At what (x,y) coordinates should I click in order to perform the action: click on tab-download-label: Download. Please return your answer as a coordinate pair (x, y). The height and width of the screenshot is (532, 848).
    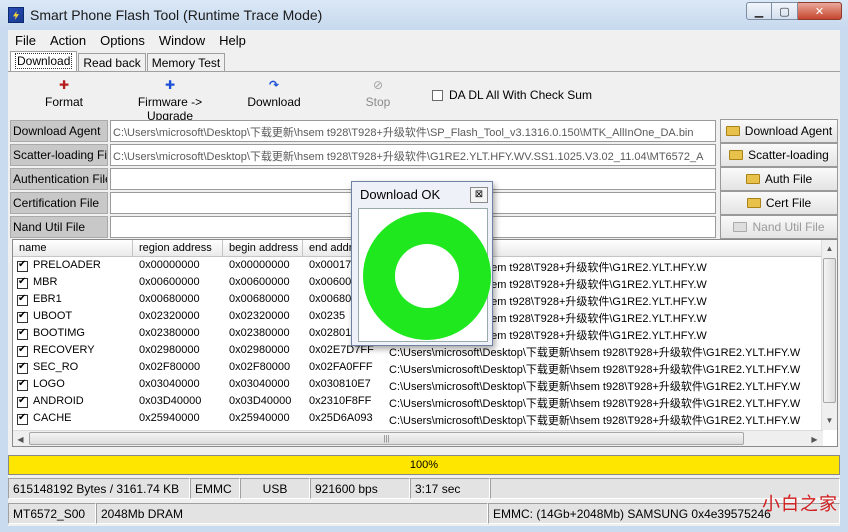
    Looking at the image, I should click on (44, 61).